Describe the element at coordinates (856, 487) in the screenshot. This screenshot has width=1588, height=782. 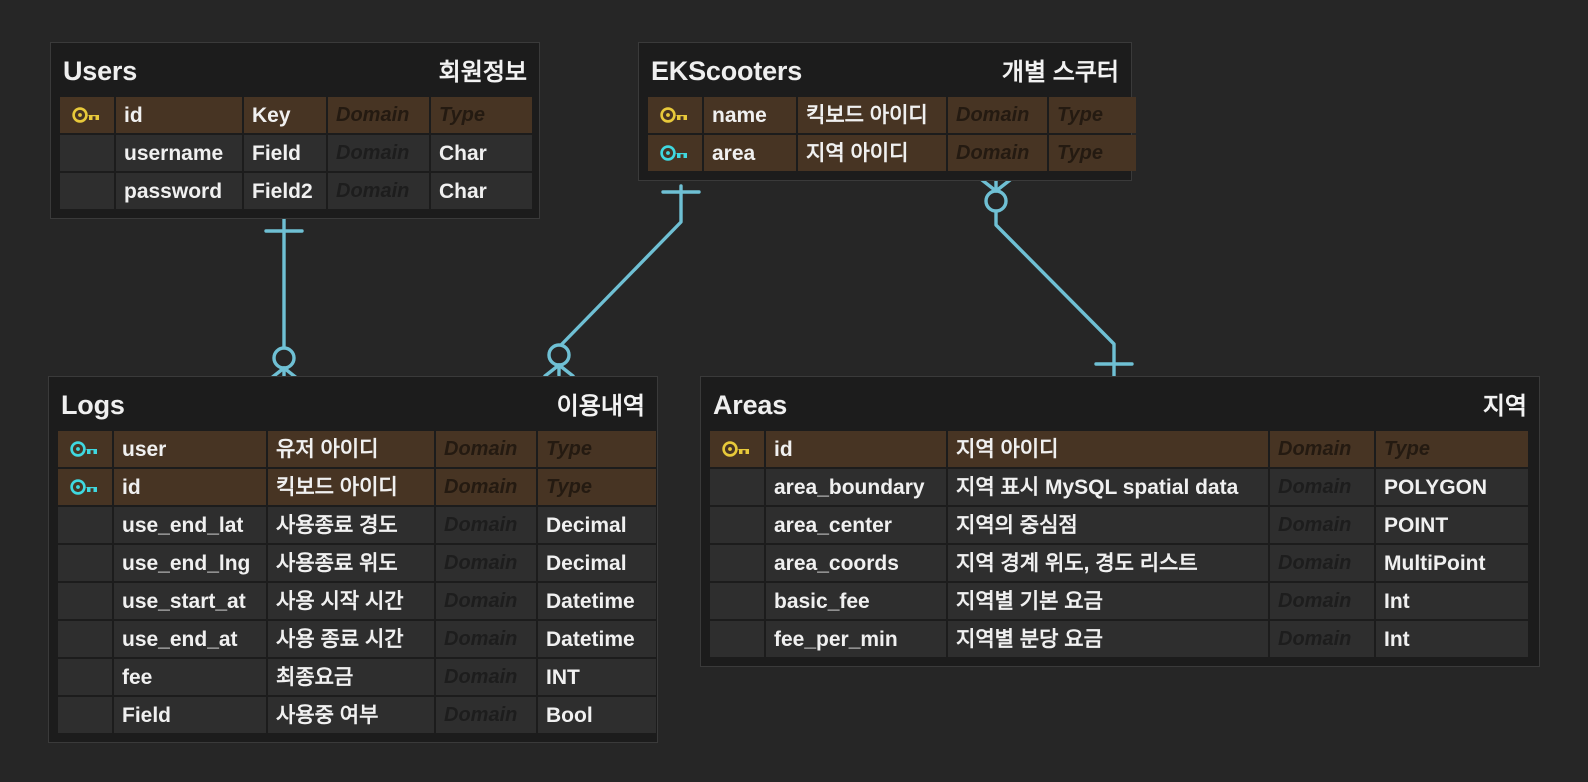
I see `attribute-name: area_boundary` at that location.